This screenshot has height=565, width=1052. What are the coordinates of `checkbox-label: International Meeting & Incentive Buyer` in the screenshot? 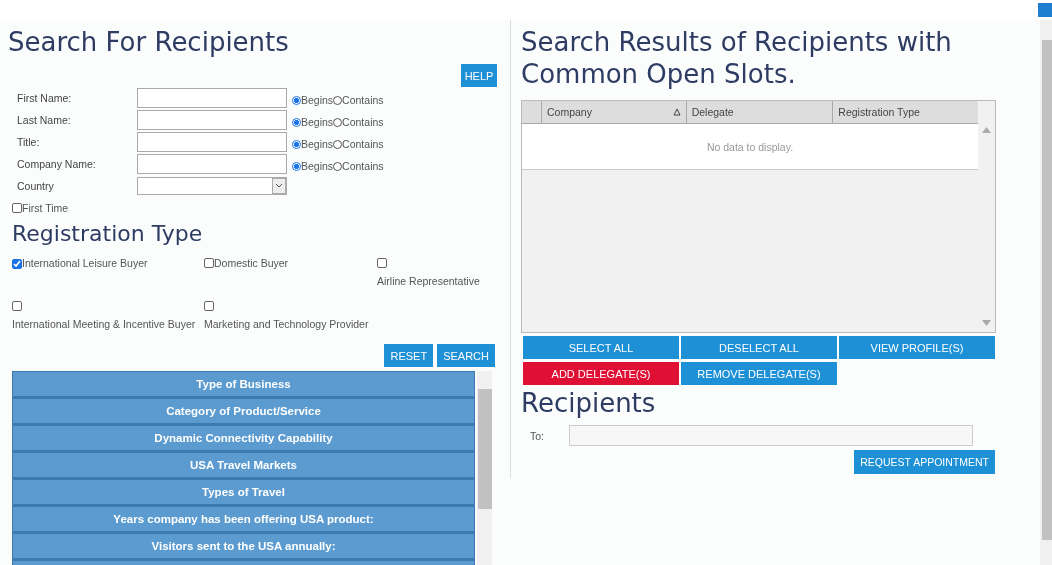 It's located at (104, 324).